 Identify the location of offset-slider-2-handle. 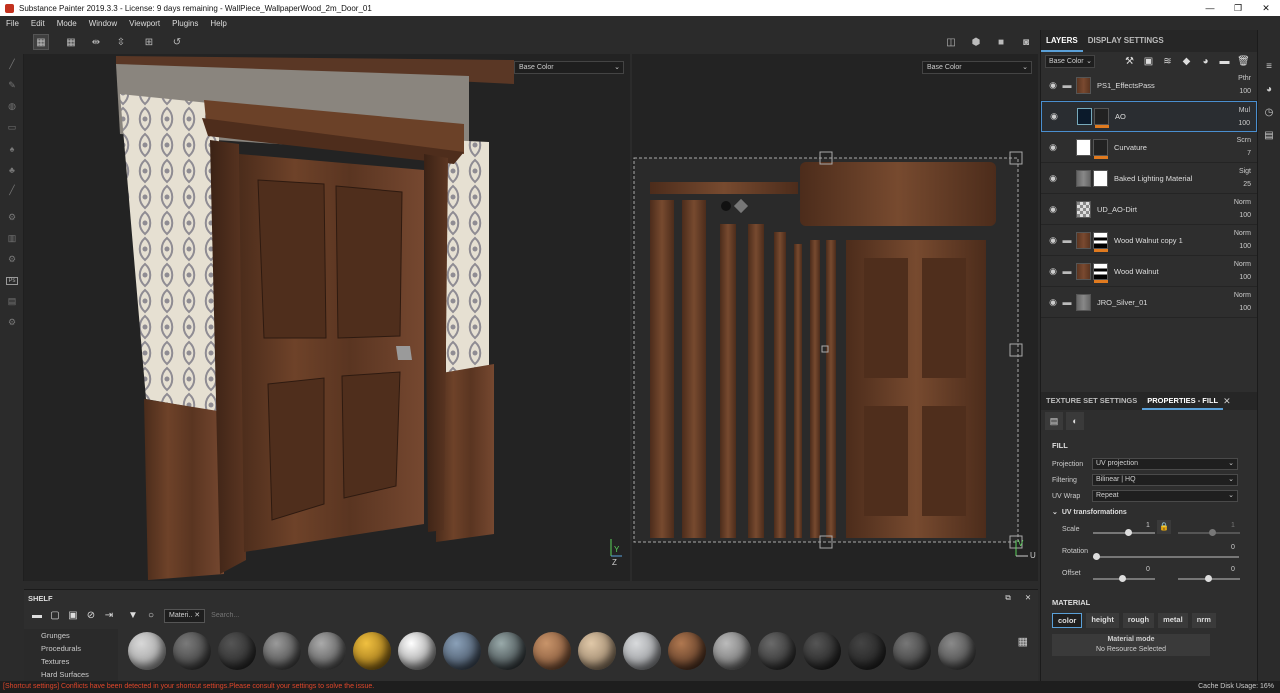
(1208, 578).